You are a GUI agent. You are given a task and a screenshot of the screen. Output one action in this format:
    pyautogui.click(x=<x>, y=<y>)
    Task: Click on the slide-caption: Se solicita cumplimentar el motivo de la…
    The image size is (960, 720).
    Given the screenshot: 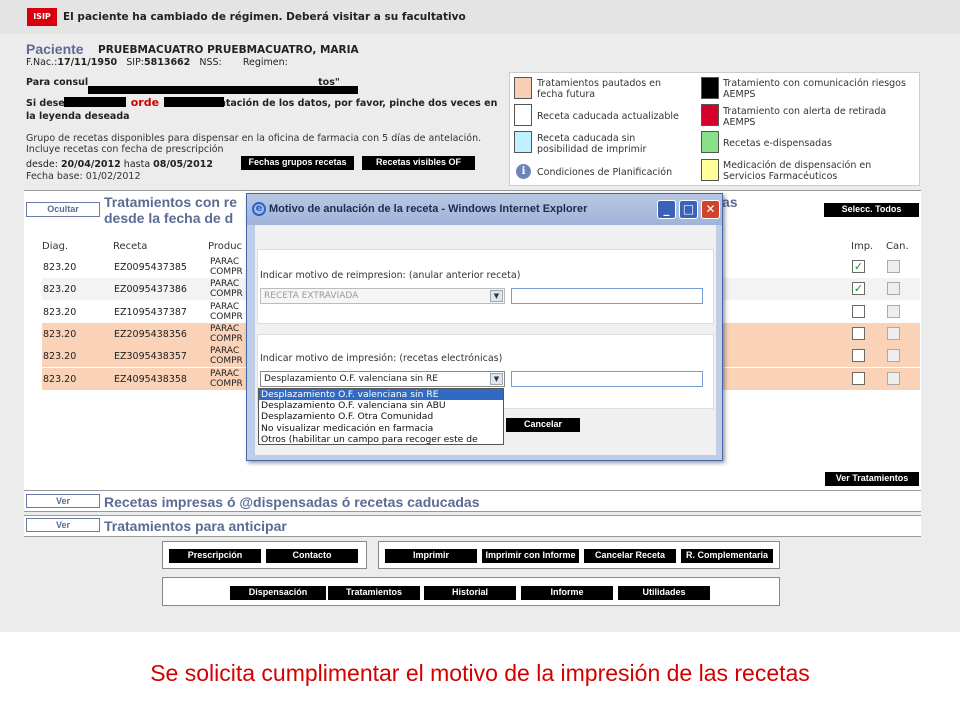 What is the action you would take?
    pyautogui.click(x=480, y=673)
    